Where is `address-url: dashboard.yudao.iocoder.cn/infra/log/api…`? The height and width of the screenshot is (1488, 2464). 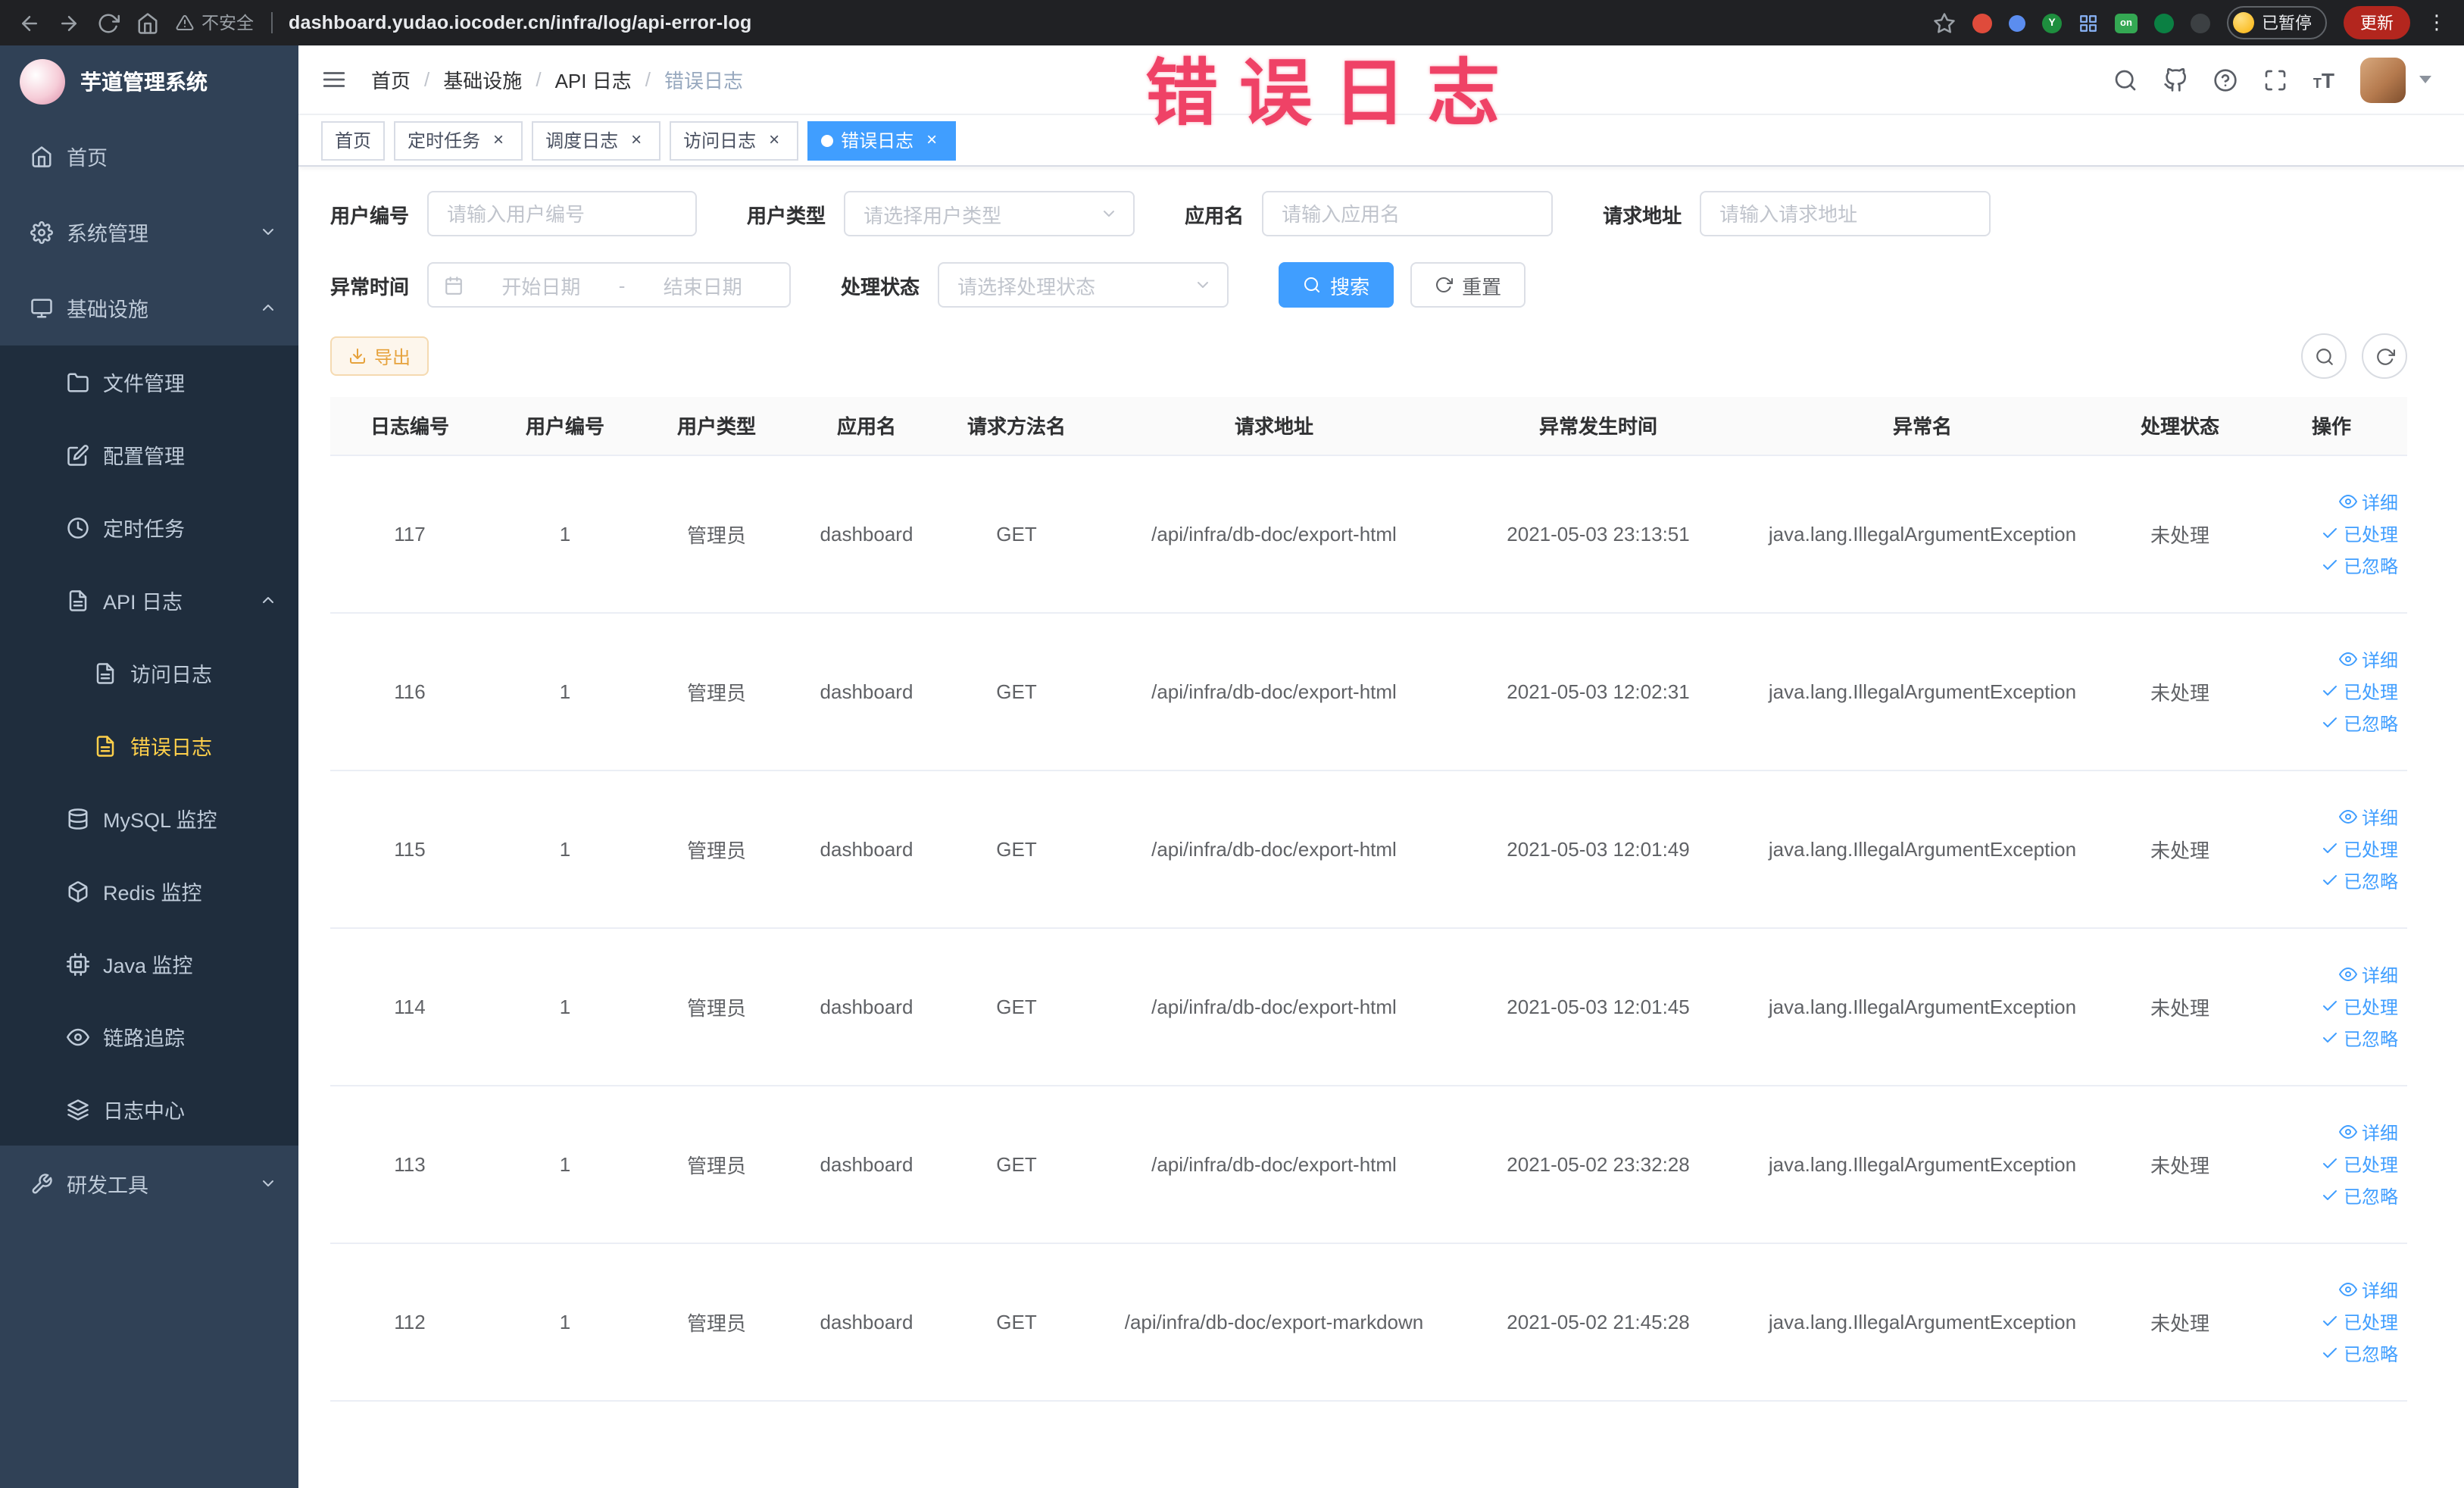 address-url: dashboard.yudao.iocoder.cn/infra/log/api… is located at coordinates (520, 22).